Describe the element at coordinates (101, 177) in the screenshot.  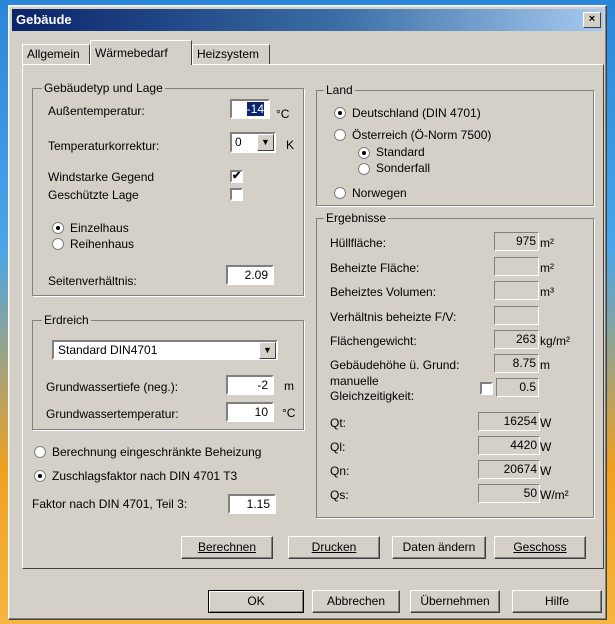
I see `windstark-label: Windstarke Gegend` at that location.